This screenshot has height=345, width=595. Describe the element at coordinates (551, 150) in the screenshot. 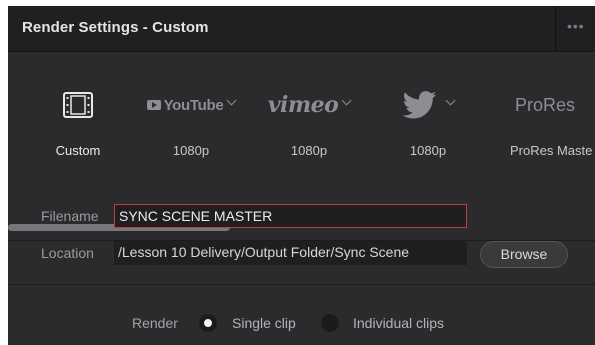

I see `preset-label: ProRes Maste` at that location.